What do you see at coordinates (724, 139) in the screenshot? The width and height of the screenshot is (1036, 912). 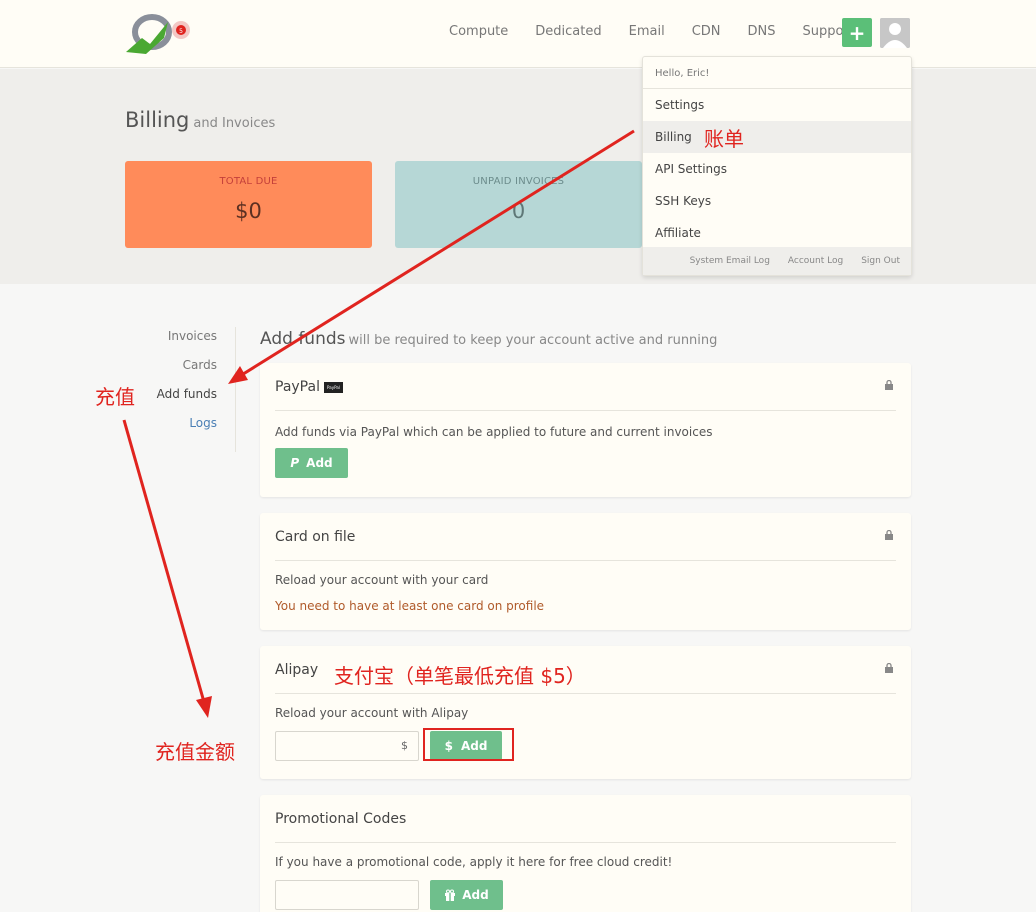 I see `annotation-billing: 账单` at bounding box center [724, 139].